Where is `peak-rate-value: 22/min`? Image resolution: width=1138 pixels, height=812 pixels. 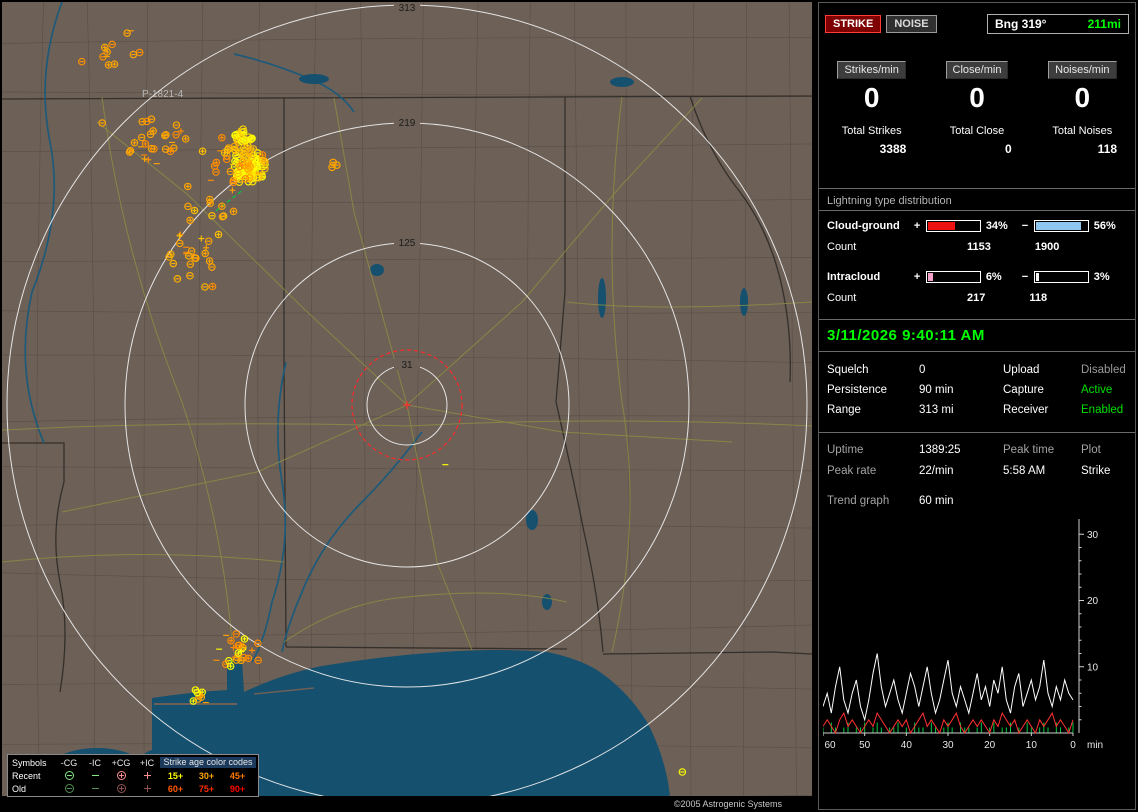 peak-rate-value: 22/min is located at coordinates (936, 471).